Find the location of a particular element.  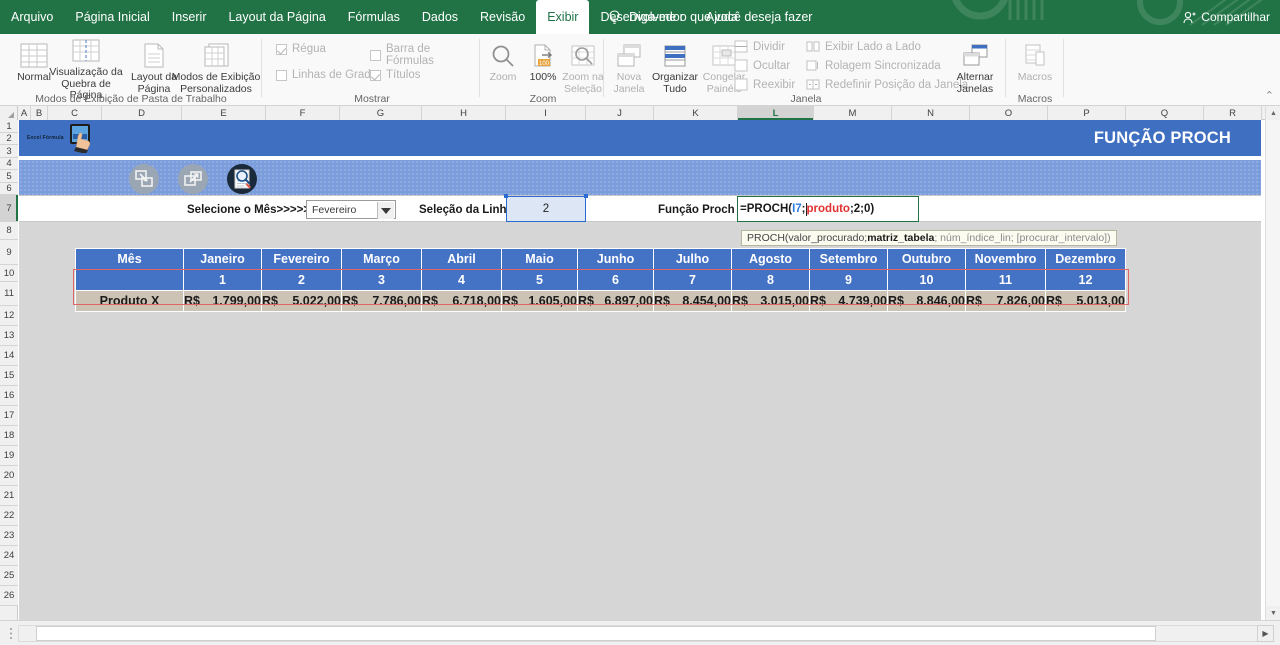

check-linhas-de-grade: Linhas de Grade is located at coordinates (326, 75).